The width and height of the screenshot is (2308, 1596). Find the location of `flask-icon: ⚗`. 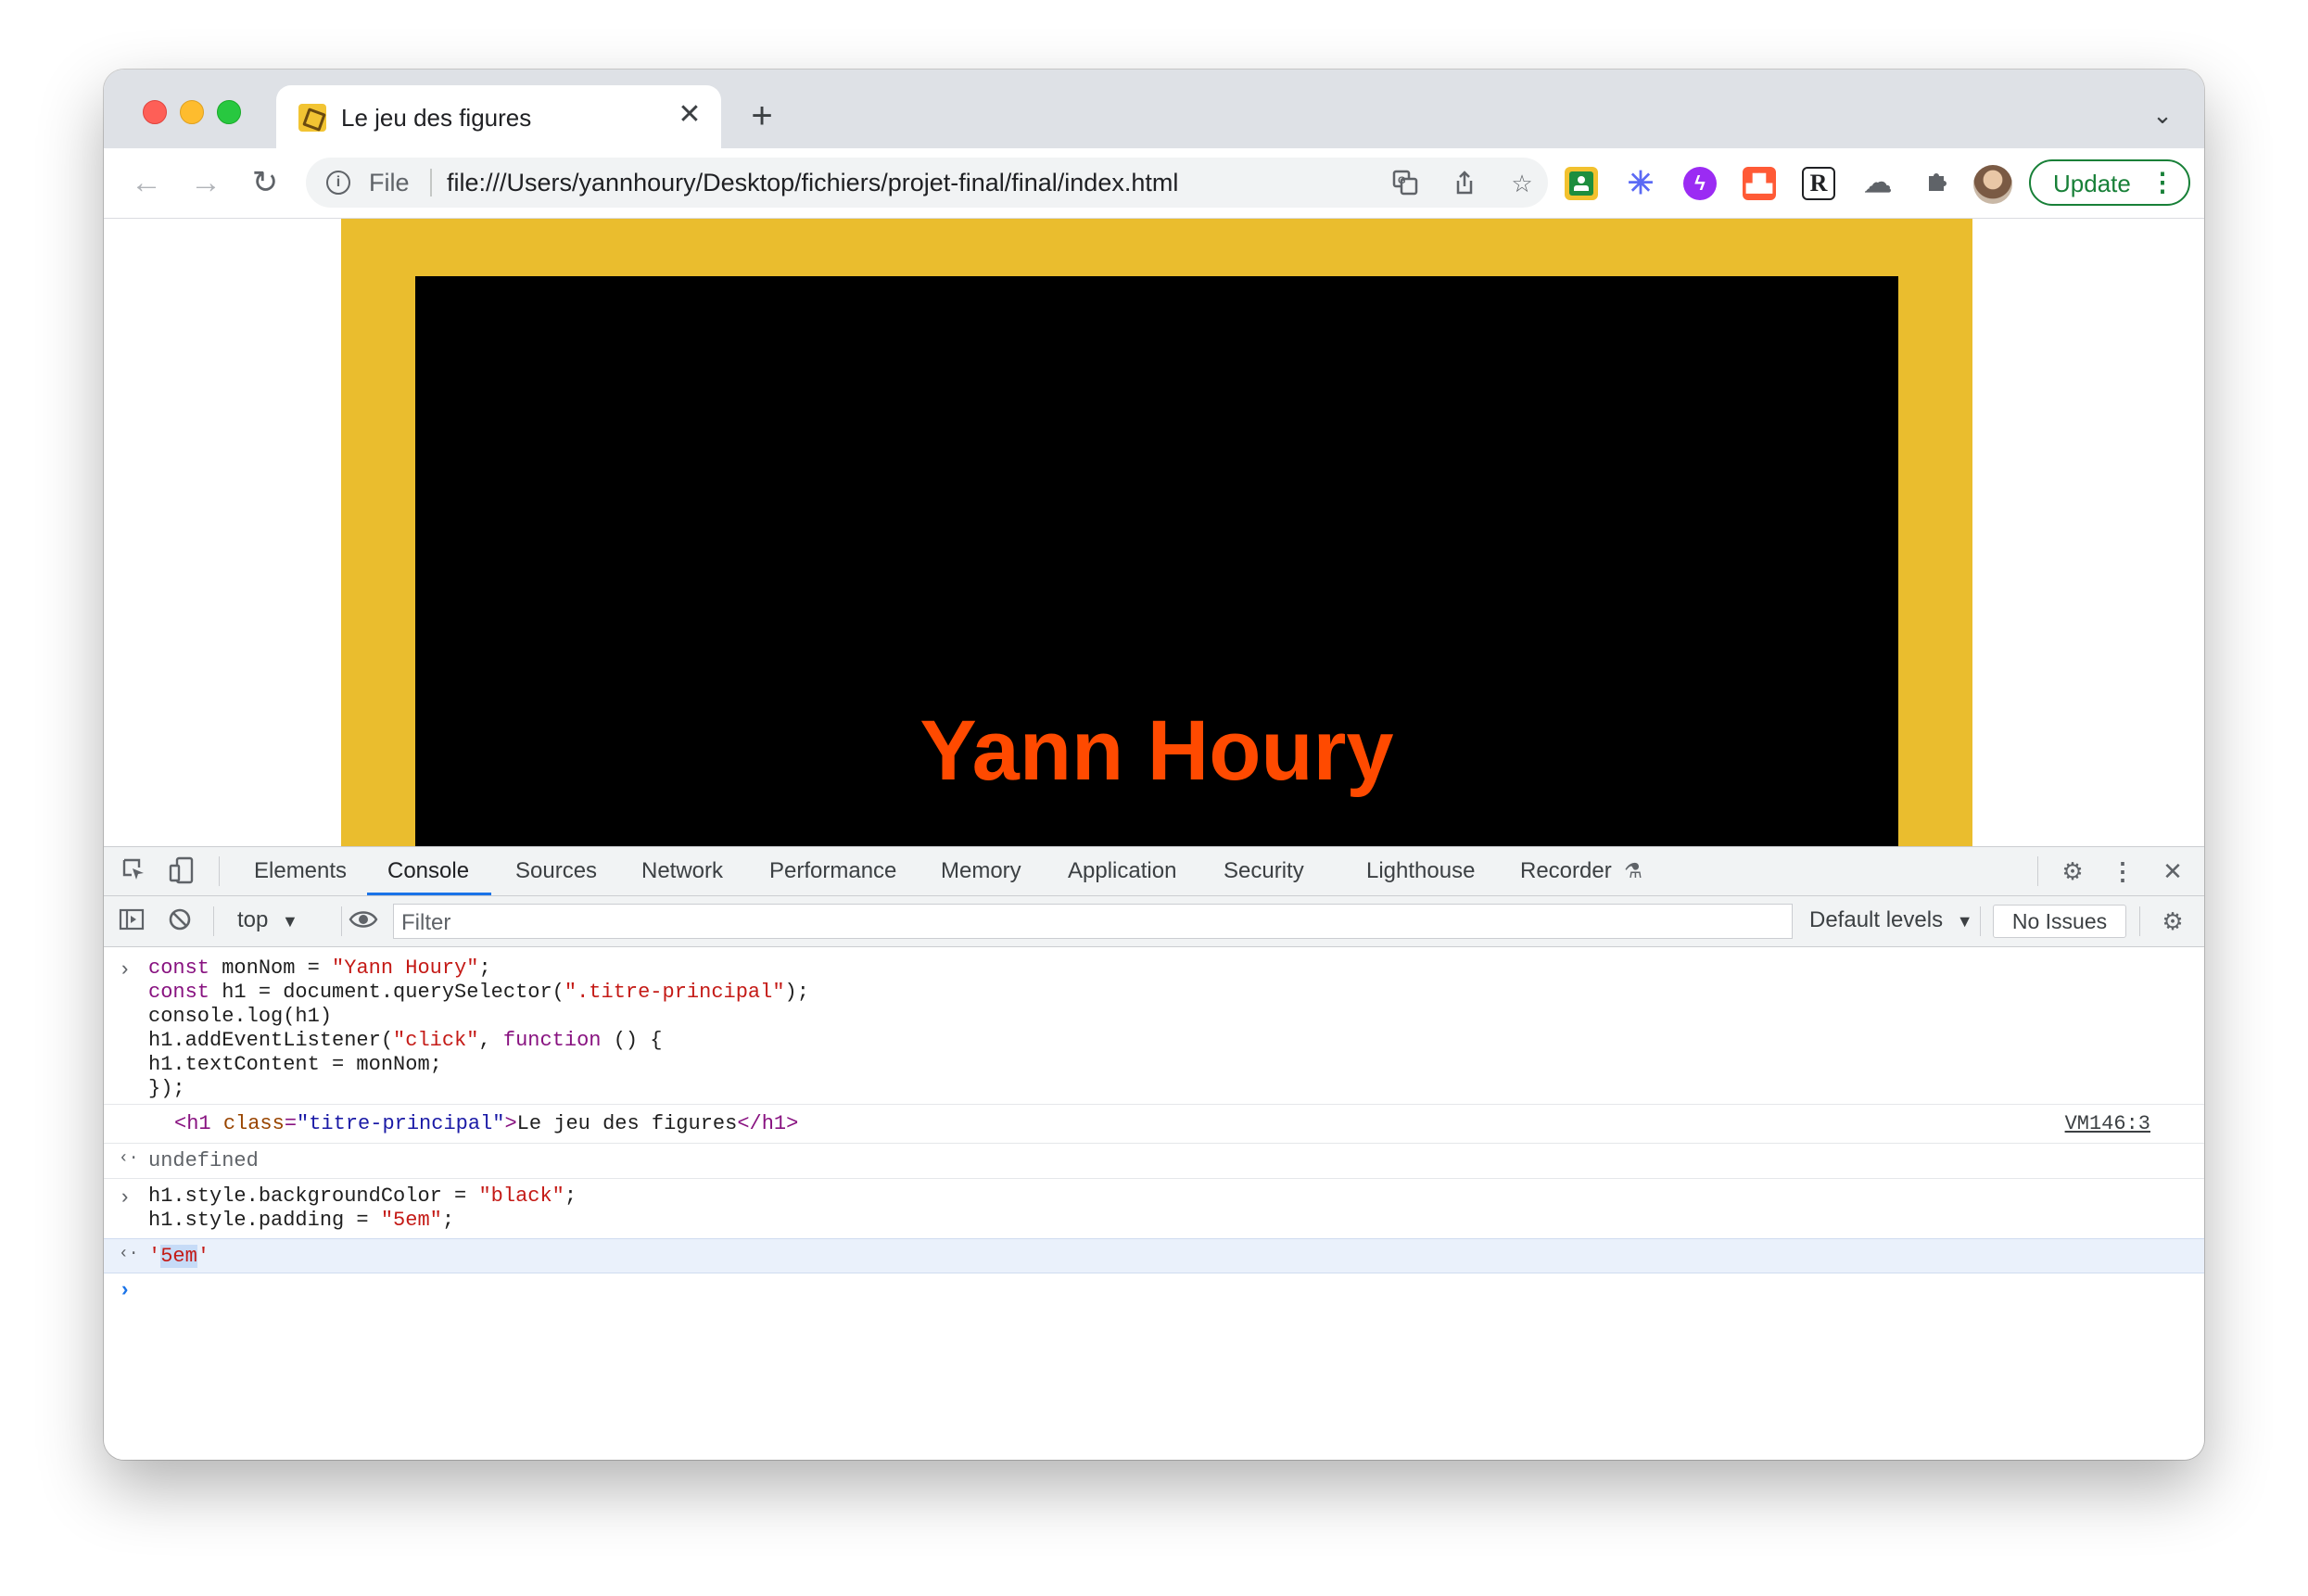

flask-icon: ⚗ is located at coordinates (1633, 871).